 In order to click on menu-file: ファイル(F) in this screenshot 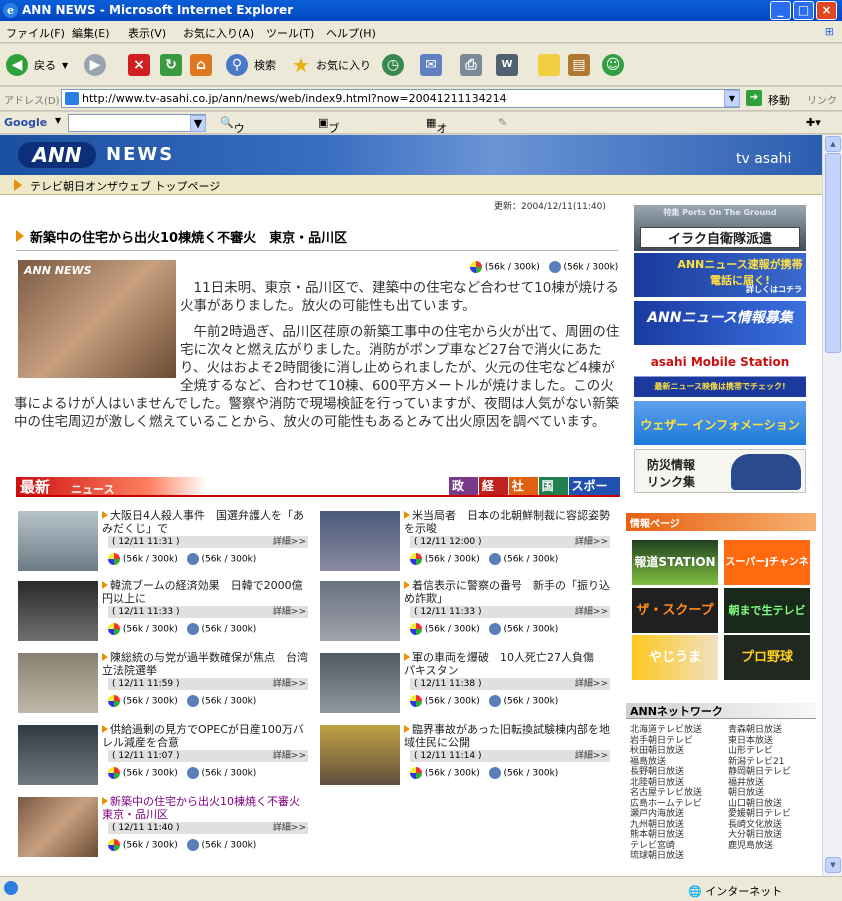, I will do `click(35, 33)`.